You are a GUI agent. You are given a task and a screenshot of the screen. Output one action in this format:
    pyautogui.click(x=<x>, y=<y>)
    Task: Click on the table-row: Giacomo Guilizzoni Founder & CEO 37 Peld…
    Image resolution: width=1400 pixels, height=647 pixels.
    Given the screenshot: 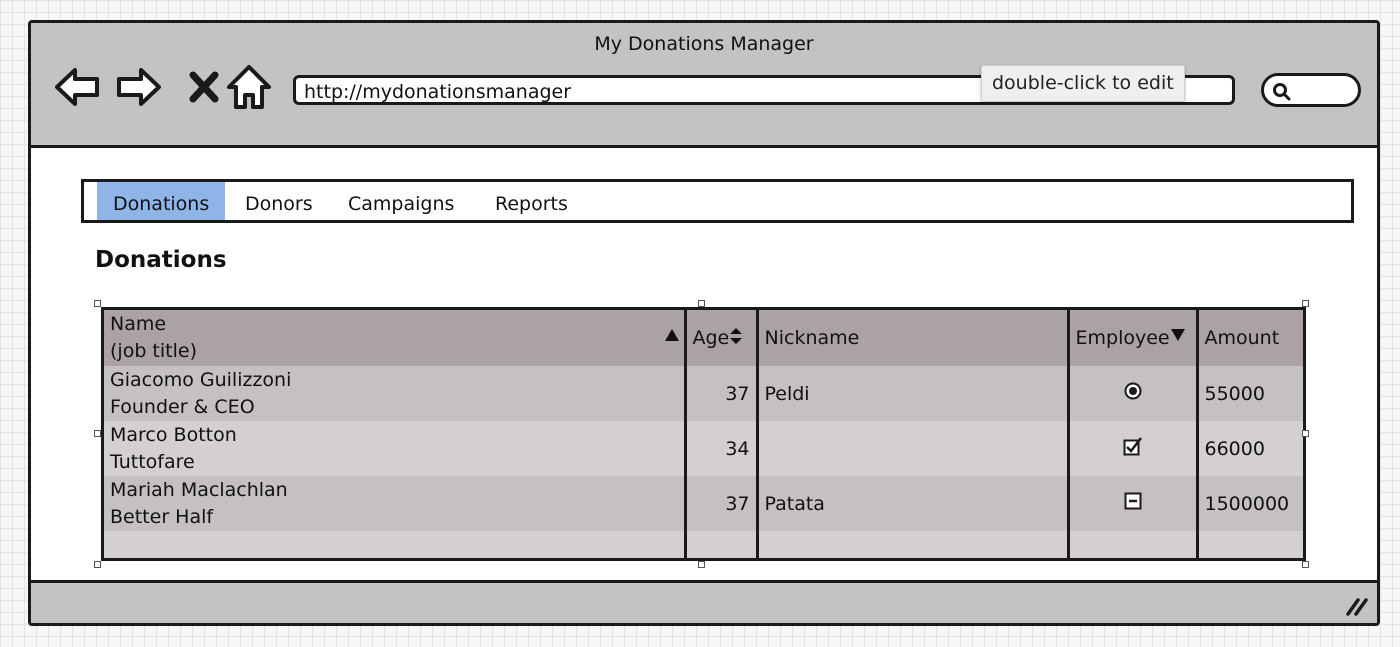 What is the action you would take?
    pyautogui.click(x=703, y=393)
    